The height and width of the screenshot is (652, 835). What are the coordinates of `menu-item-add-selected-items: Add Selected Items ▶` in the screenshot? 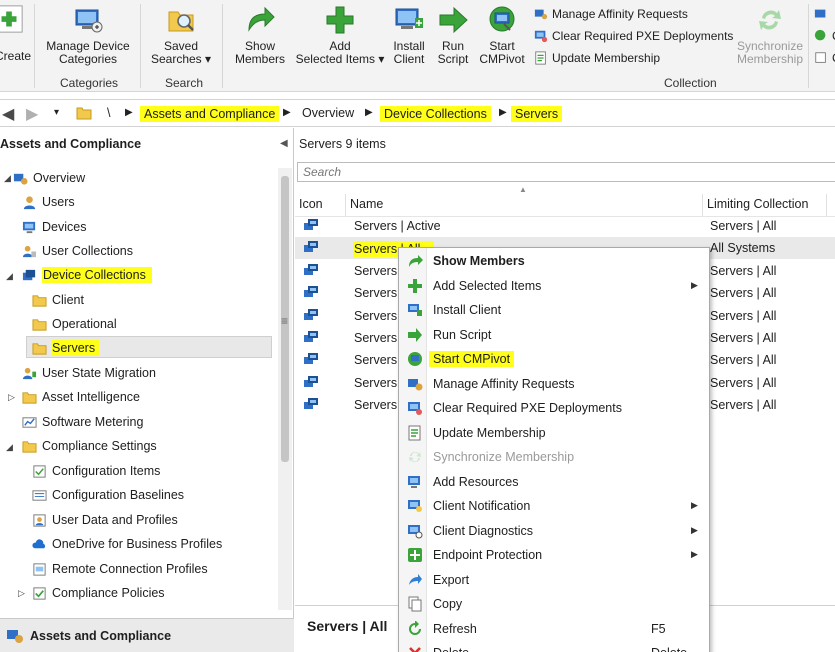 It's located at (554, 286).